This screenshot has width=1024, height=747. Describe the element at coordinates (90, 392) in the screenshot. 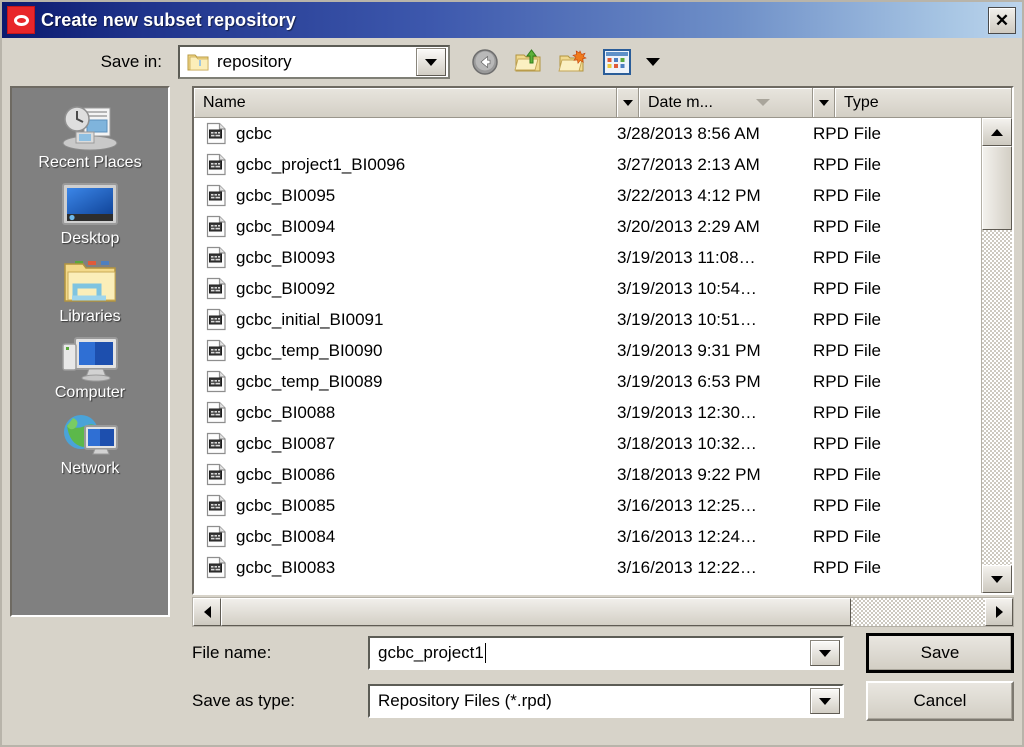

I see `sidebar-item-label: Computer` at that location.